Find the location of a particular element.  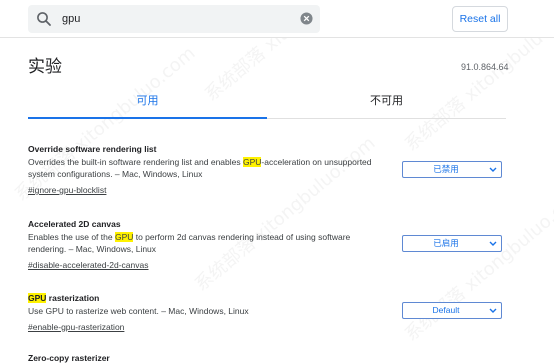

watermark: 系统部落 xitongbuluo.com is located at coordinates (477, 264).